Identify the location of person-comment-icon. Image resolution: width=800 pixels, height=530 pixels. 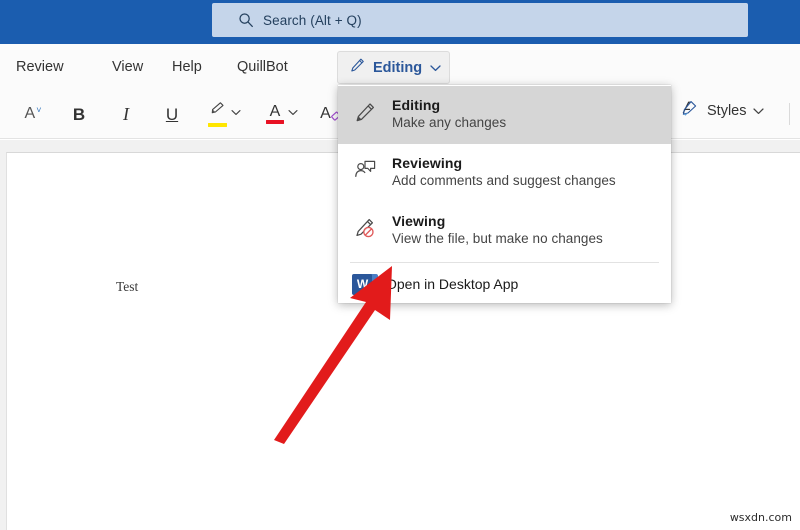
(365, 170).